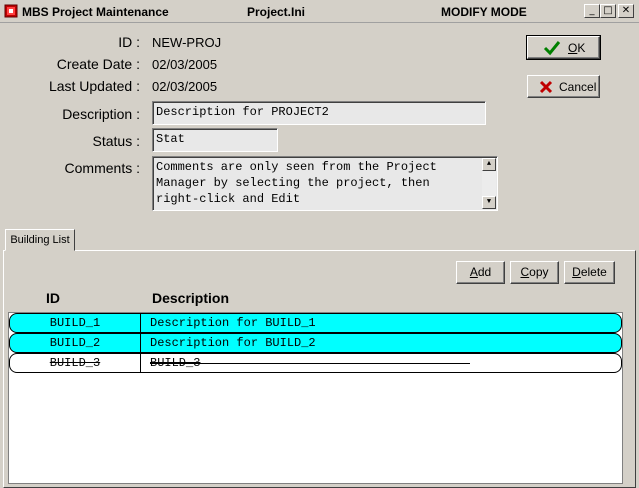 The image size is (639, 488). Describe the element at coordinates (563, 47) in the screenshot. I see `ok-button: OK` at that location.